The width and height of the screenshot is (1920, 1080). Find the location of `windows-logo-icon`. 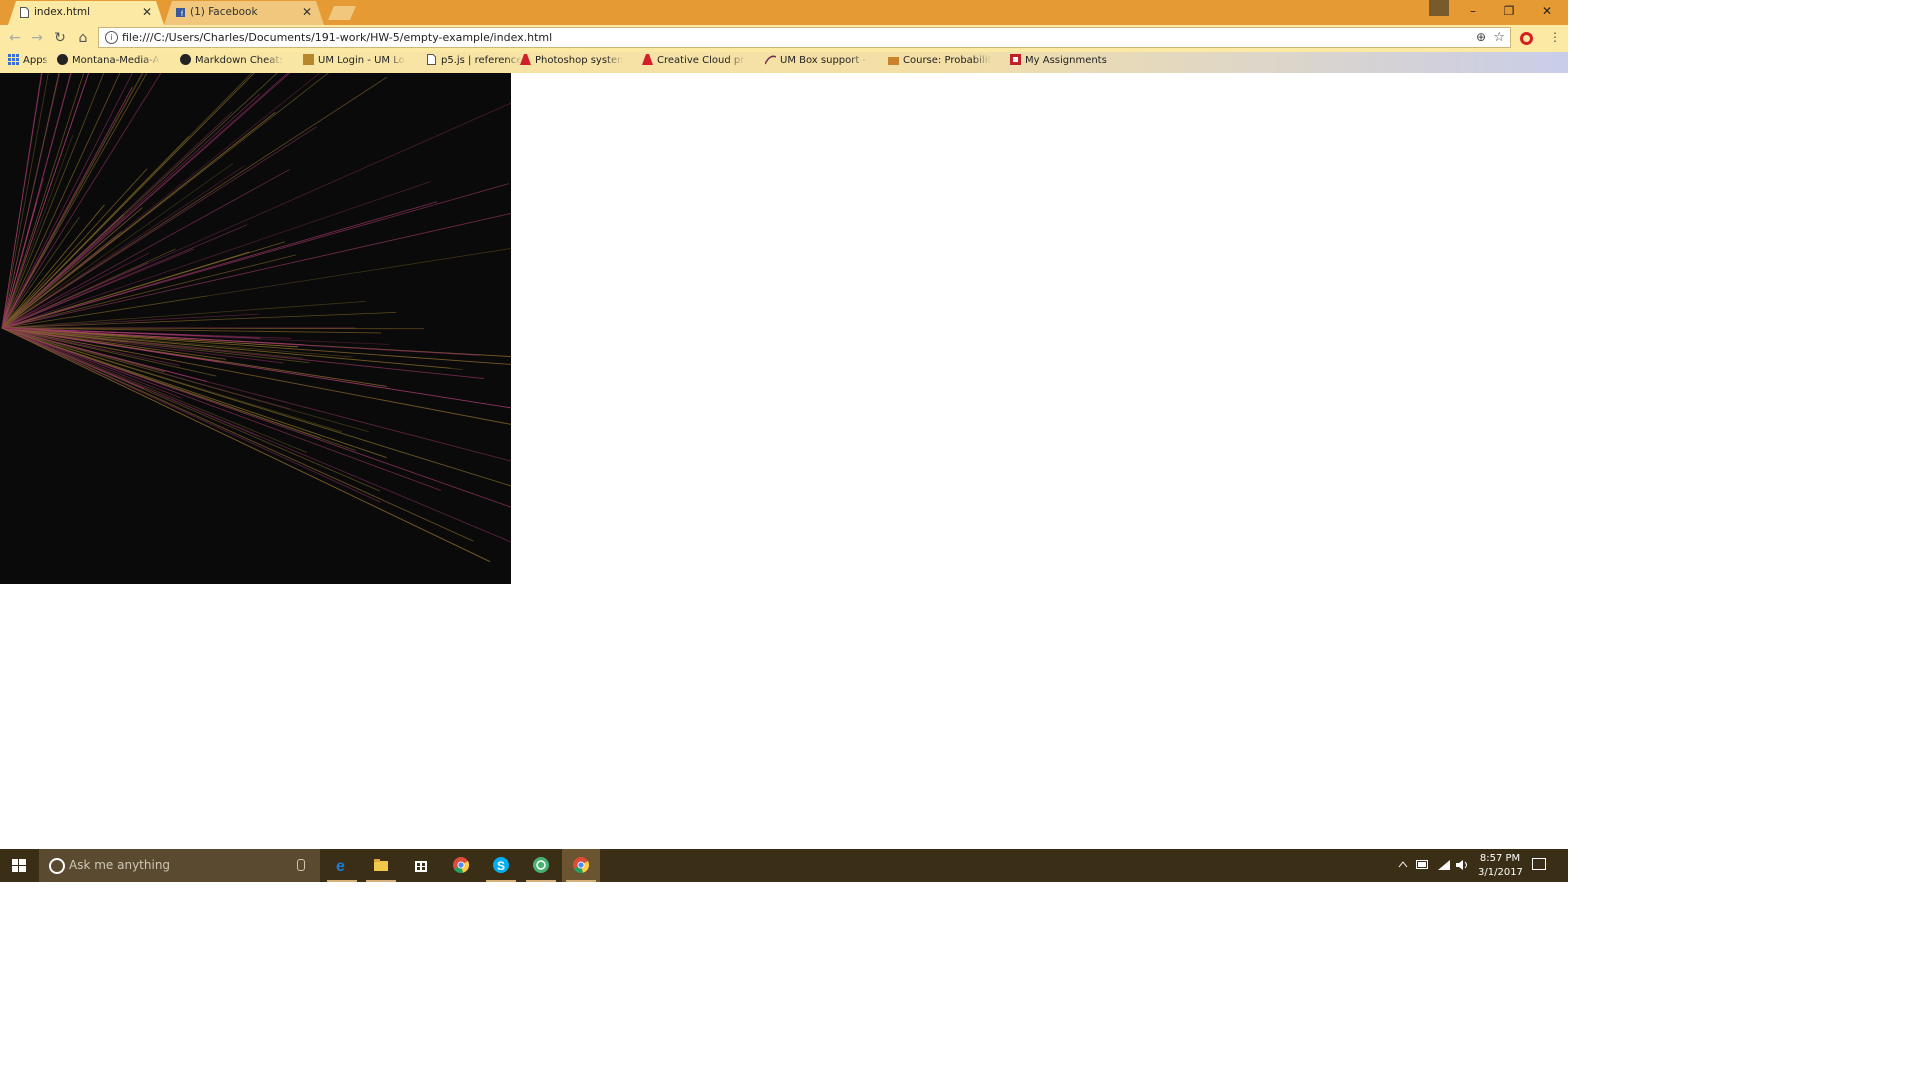

windows-logo-icon is located at coordinates (19, 865).